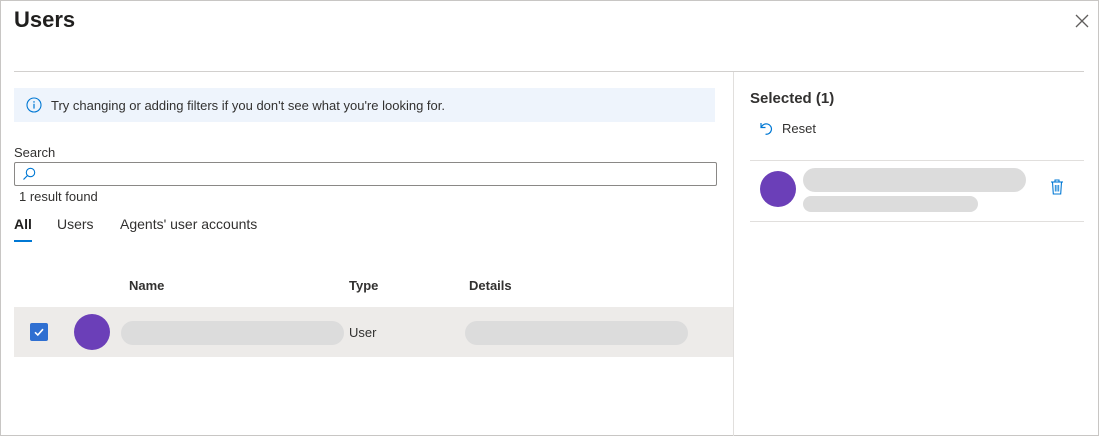 This screenshot has width=1099, height=436. What do you see at coordinates (766, 129) in the screenshot?
I see `undo-icon` at bounding box center [766, 129].